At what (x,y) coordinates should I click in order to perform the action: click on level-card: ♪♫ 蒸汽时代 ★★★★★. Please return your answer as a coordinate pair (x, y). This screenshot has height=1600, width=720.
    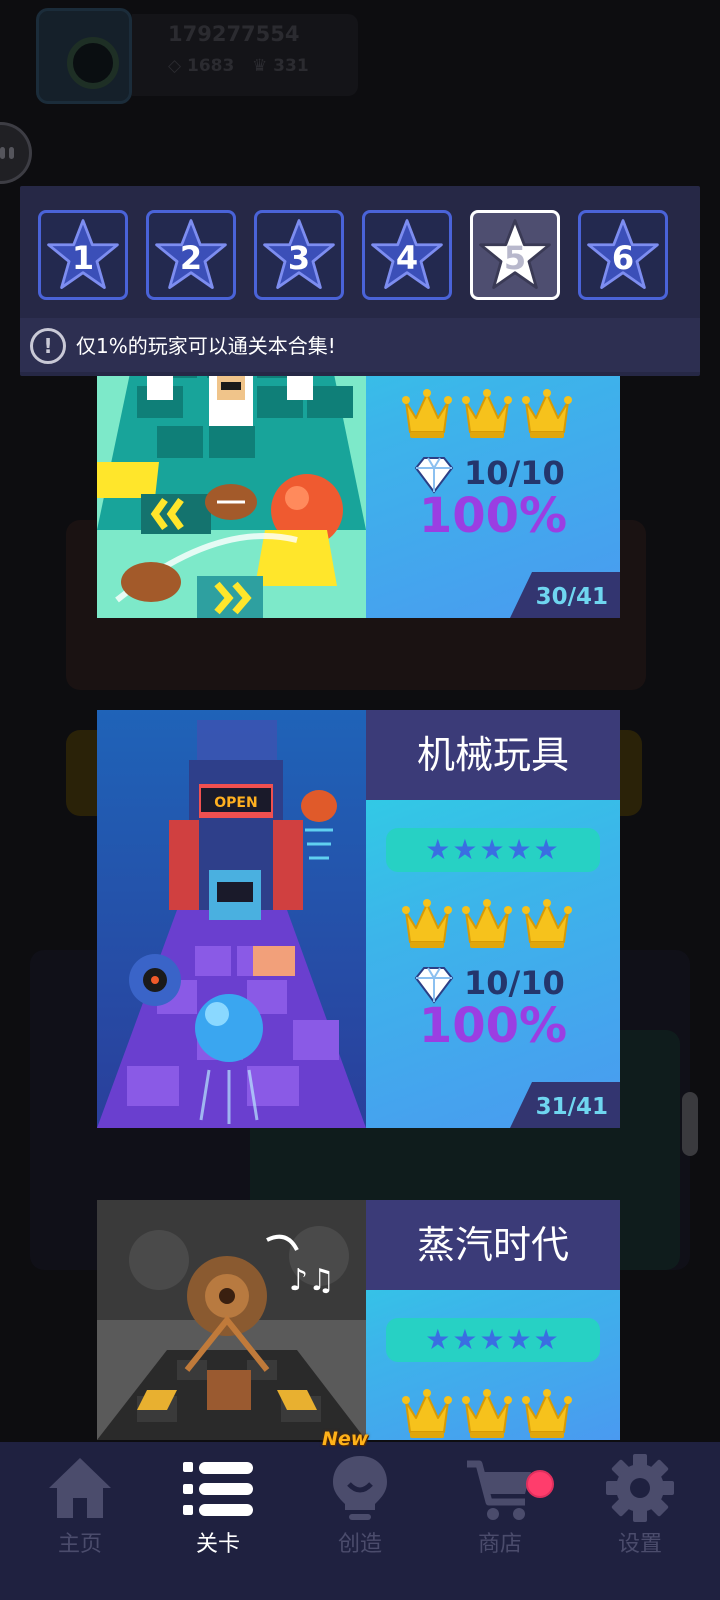
    Looking at the image, I should click on (358, 1320).